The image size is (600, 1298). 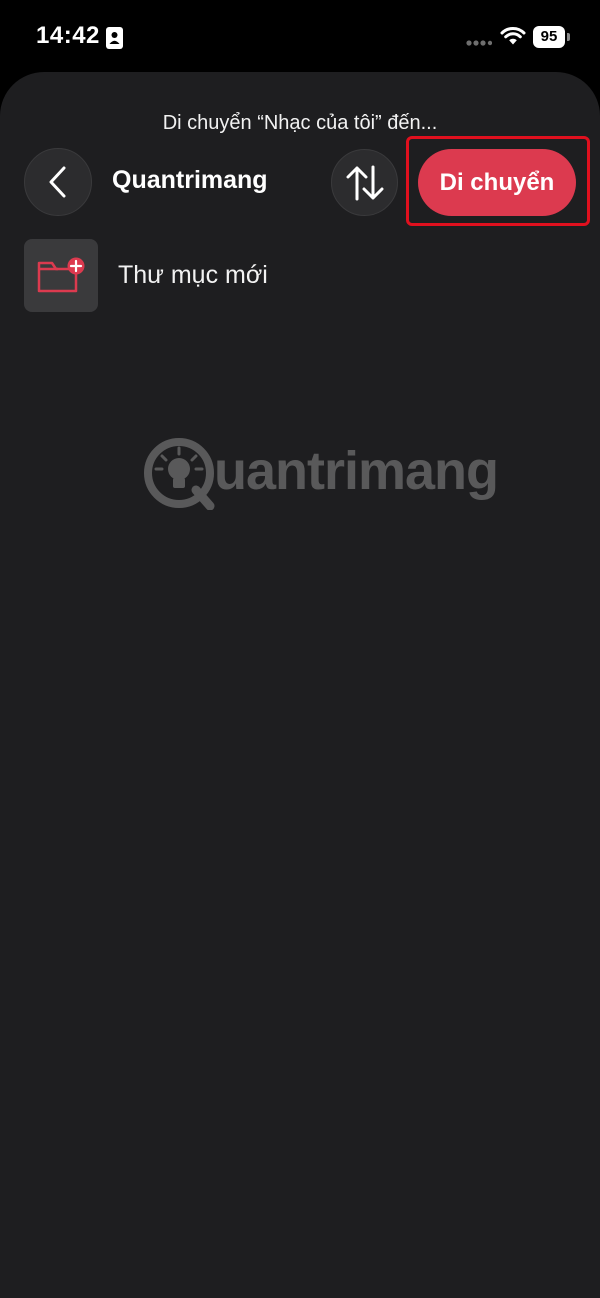 I want to click on new-folder-label: Thư mục mới, so click(x=193, y=275).